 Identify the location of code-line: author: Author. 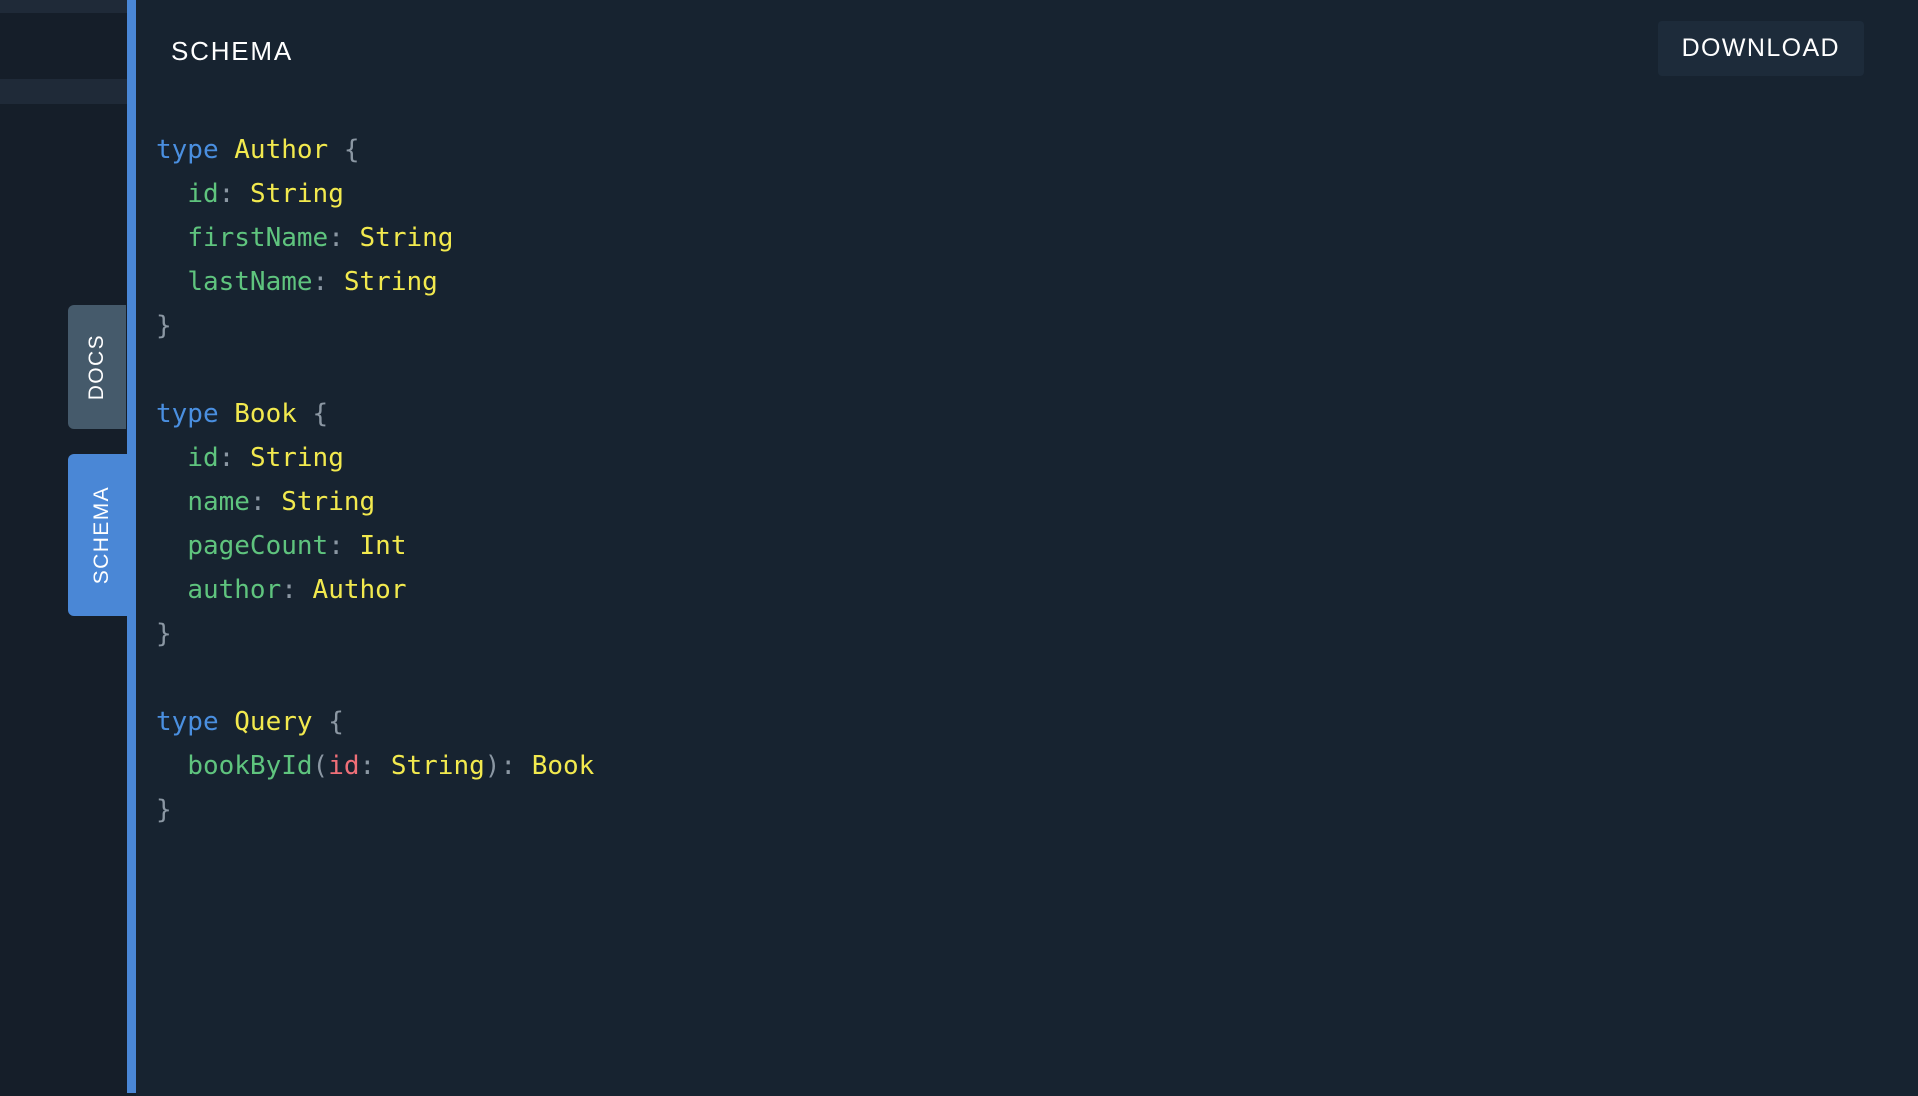
(375, 590).